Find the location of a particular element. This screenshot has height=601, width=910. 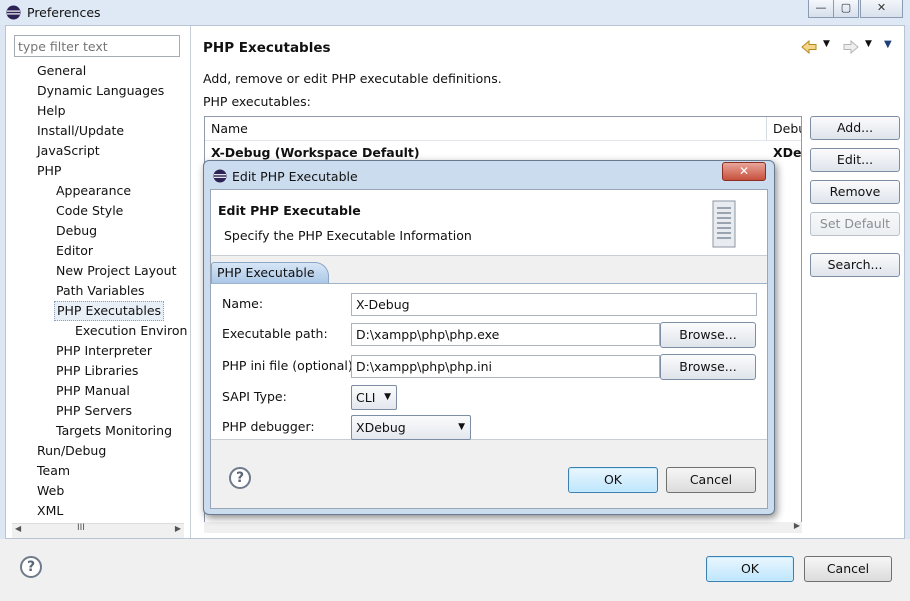

dialog-close-button: ✕ is located at coordinates (744, 171).